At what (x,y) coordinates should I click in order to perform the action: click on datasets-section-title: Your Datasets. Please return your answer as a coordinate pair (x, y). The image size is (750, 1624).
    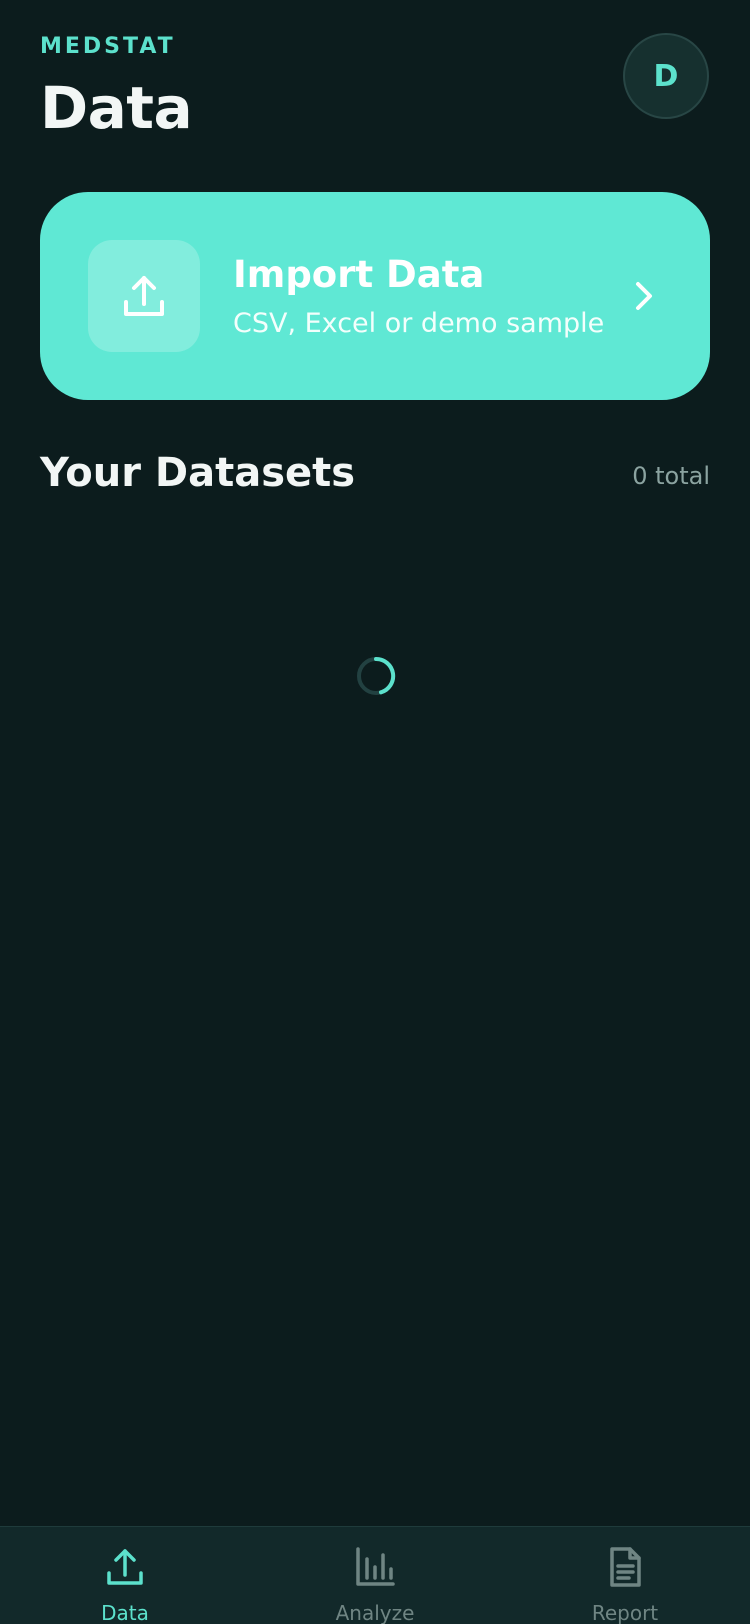
    Looking at the image, I should click on (198, 473).